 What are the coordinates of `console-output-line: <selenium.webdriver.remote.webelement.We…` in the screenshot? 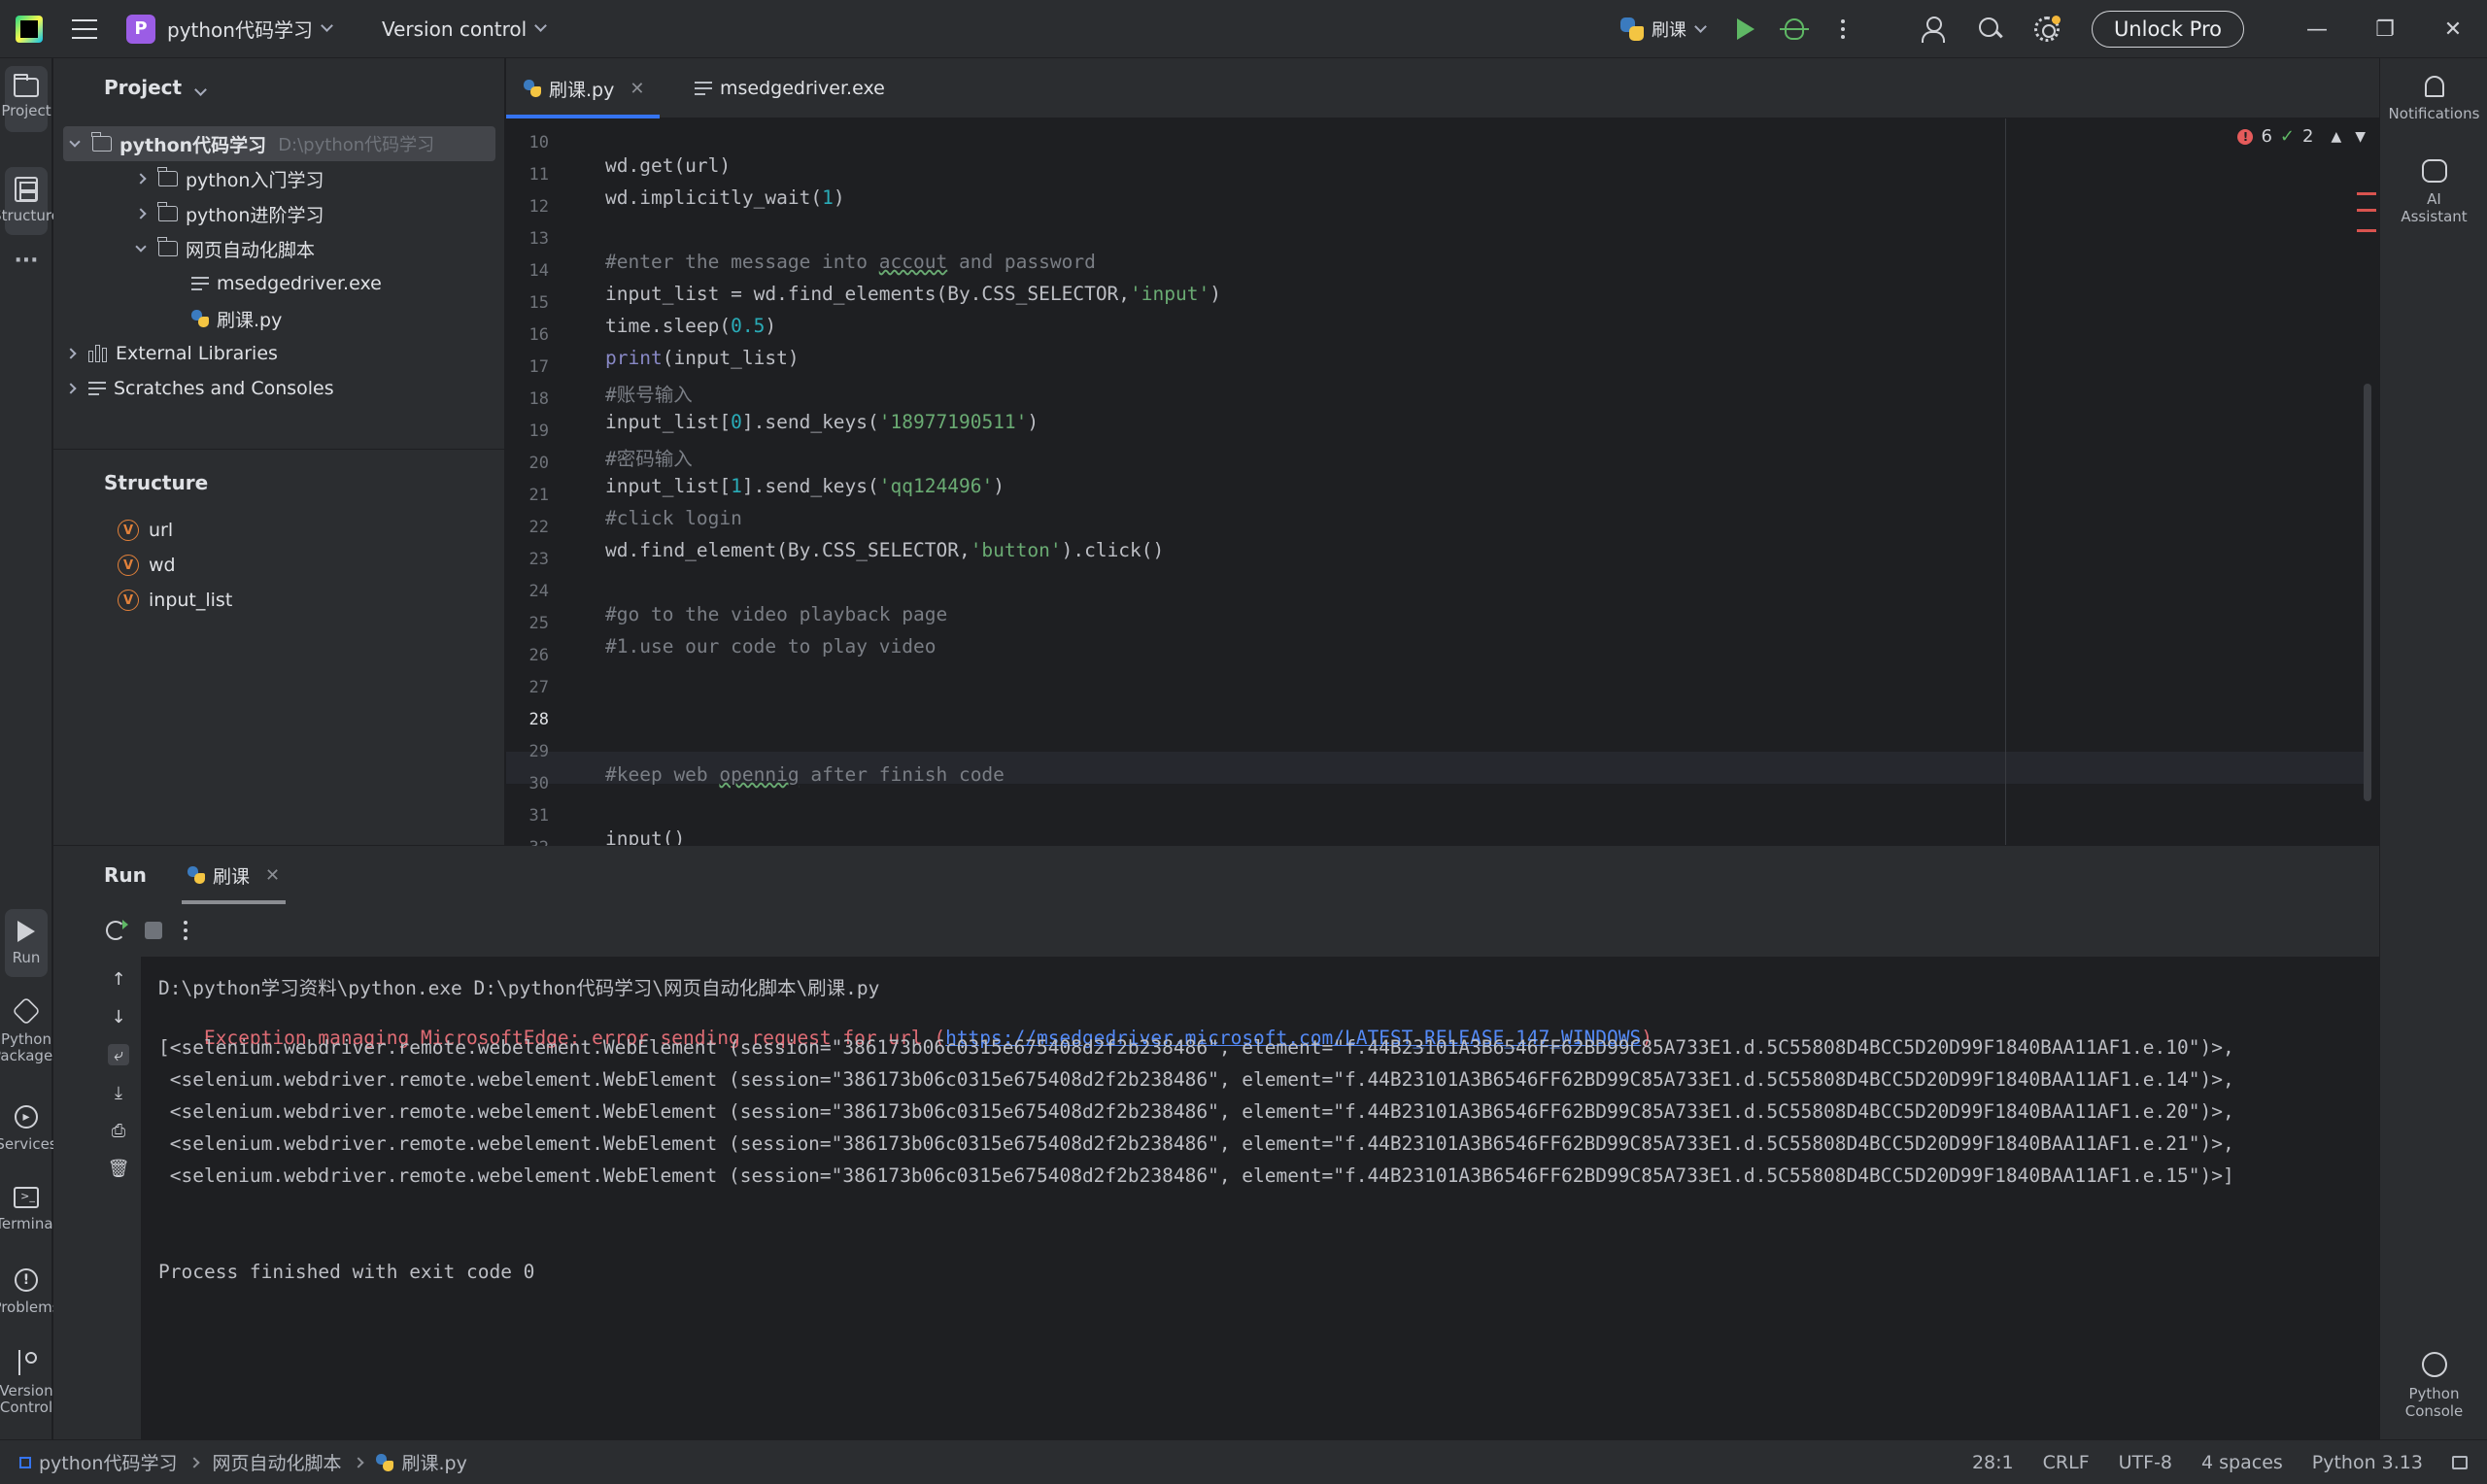 It's located at (1196, 1079).